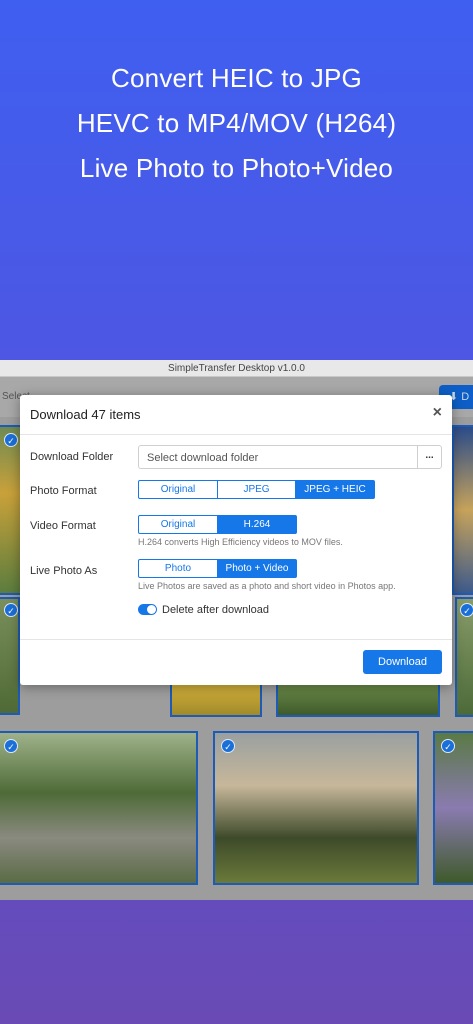 This screenshot has height=1024, width=473. I want to click on photo-format-option-jpeg: JPEG, so click(256, 489).